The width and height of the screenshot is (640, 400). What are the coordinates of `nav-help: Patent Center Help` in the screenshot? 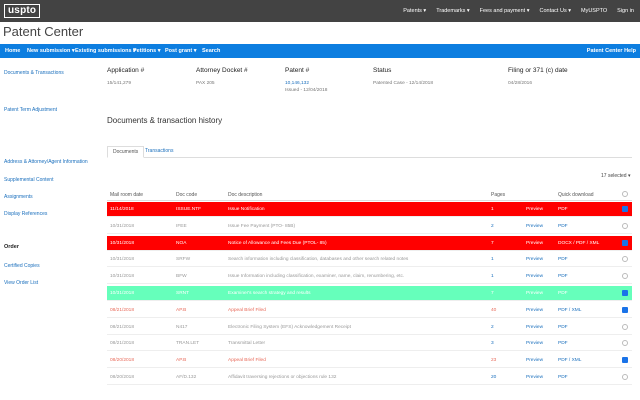 It's located at (611, 51).